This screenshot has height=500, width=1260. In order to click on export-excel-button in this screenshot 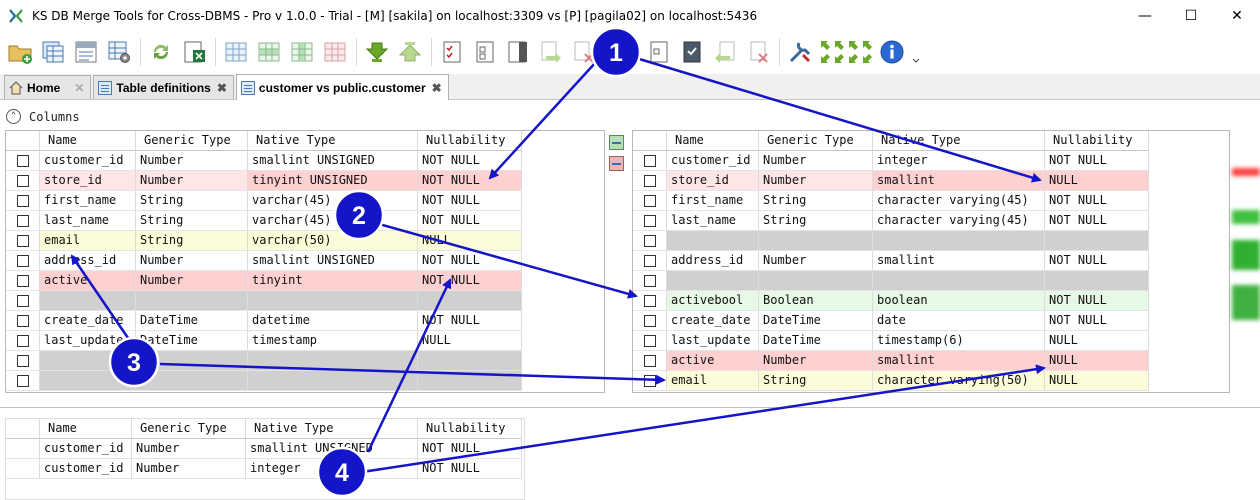, I will do `click(194, 52)`.